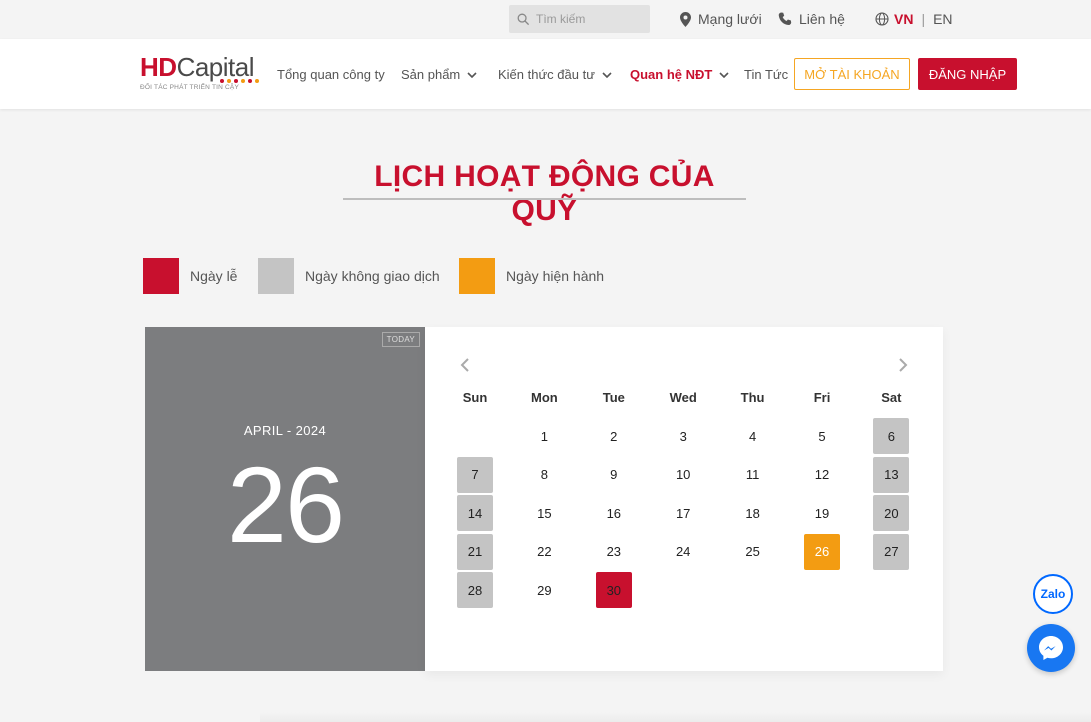 This screenshot has height=722, width=1091. What do you see at coordinates (586, 19) in the screenshot?
I see `search-input` at bounding box center [586, 19].